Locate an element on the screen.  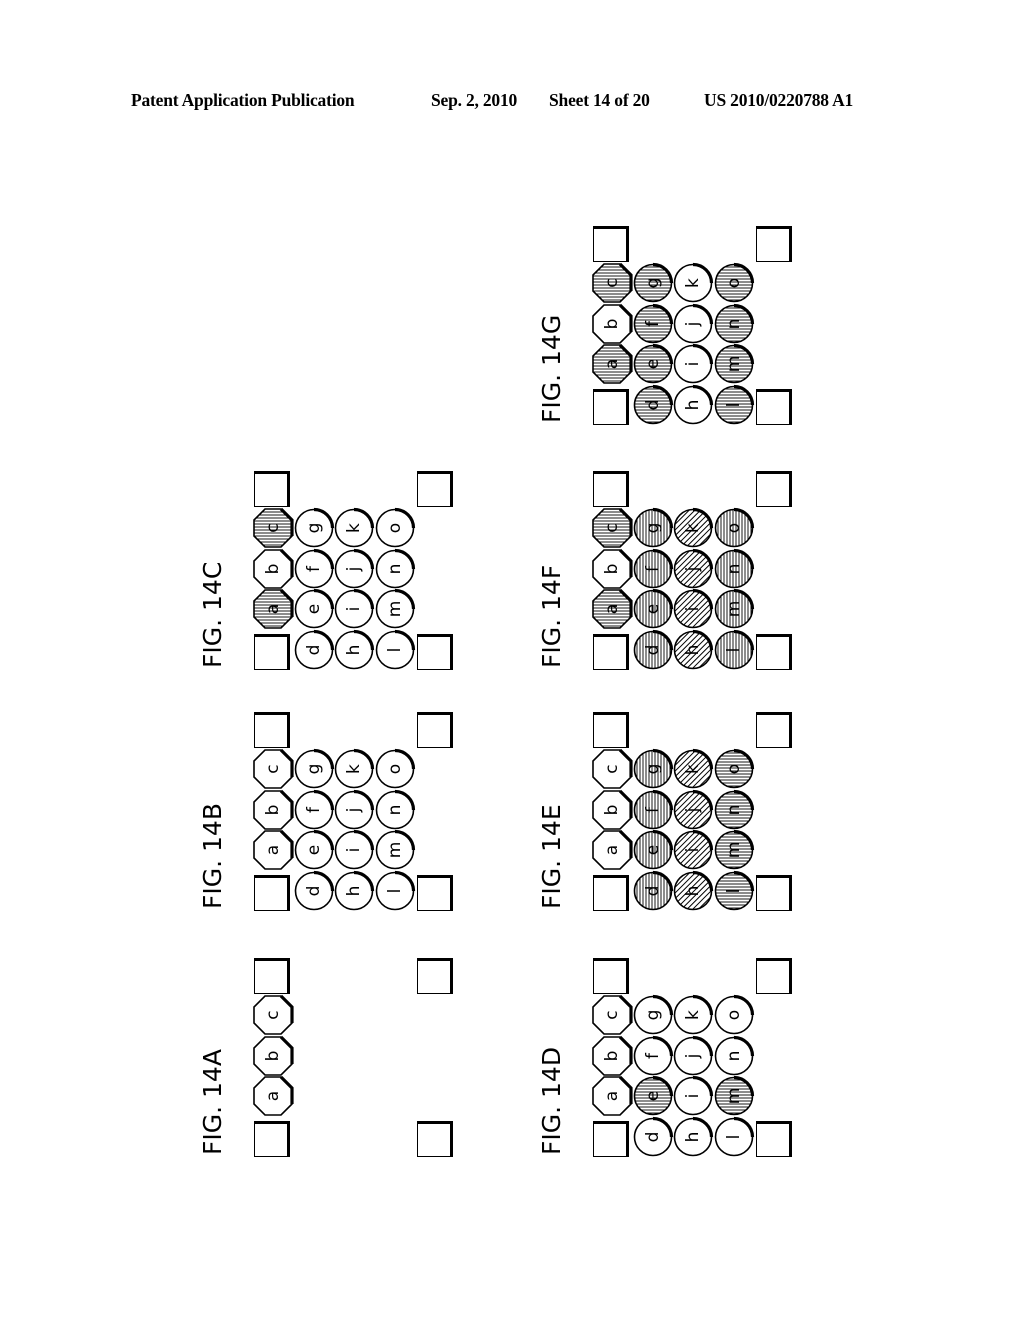
figure-label: FIG. 14E is located at coordinates (551, 856).